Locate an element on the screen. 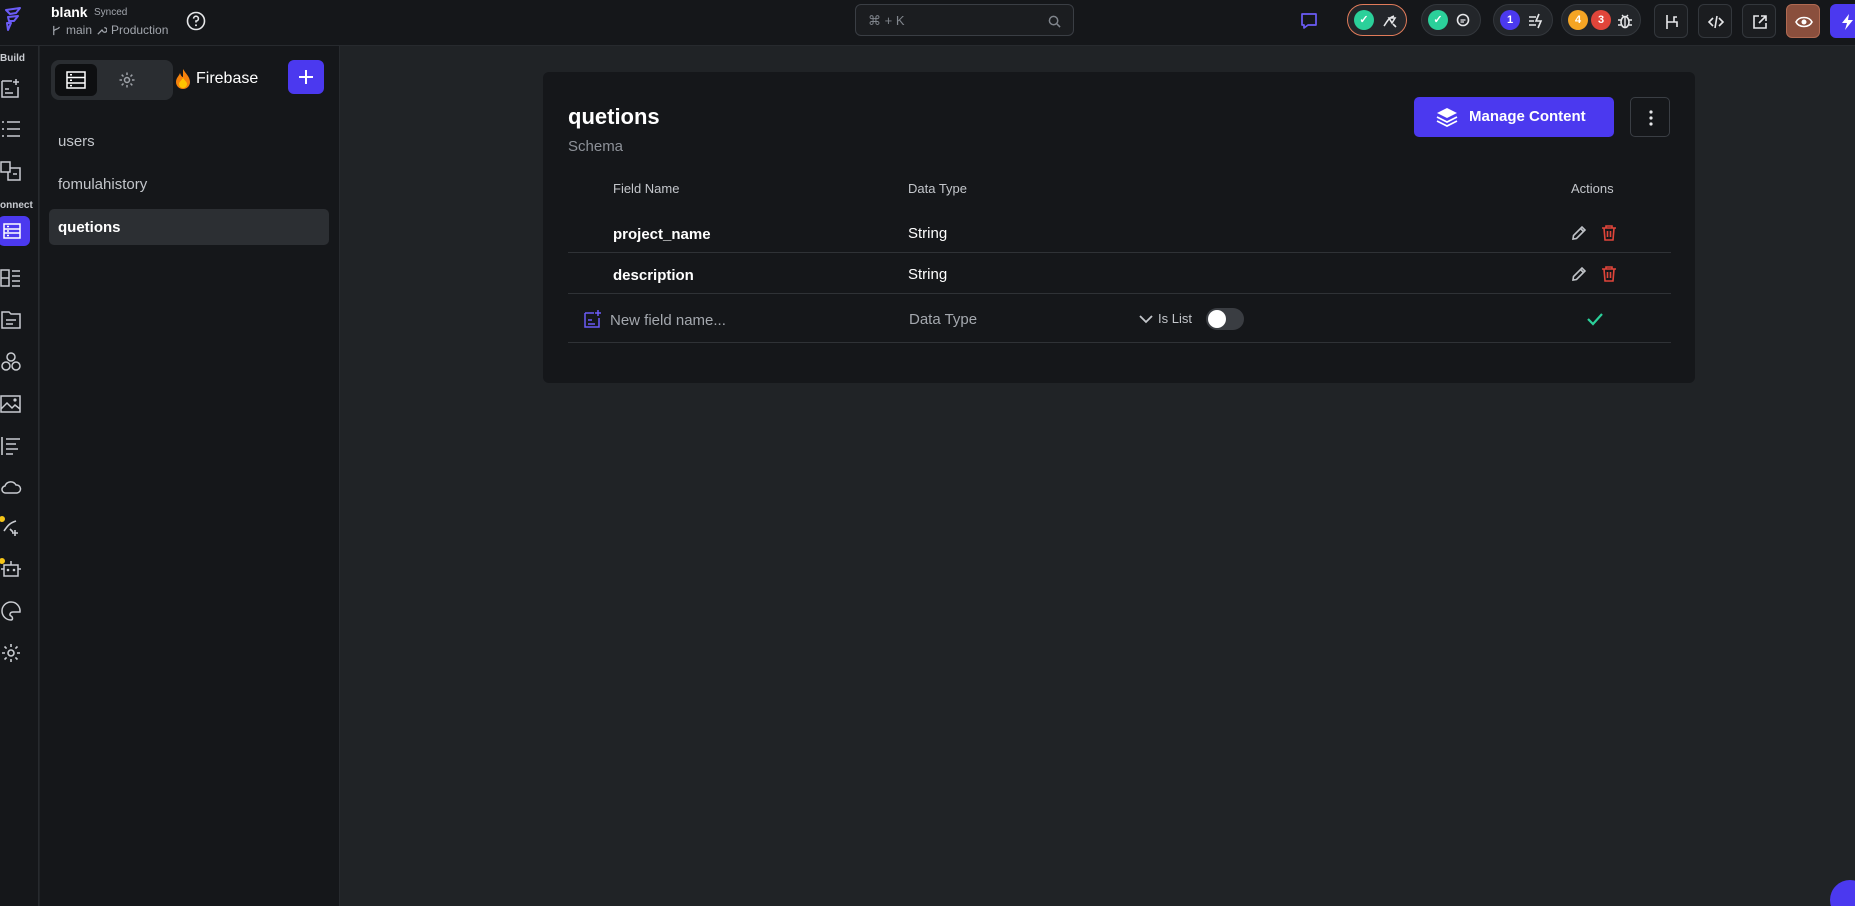 Image resolution: width=1855 pixels, height=906 pixels. firestore-icon is located at coordinates (15, 231).